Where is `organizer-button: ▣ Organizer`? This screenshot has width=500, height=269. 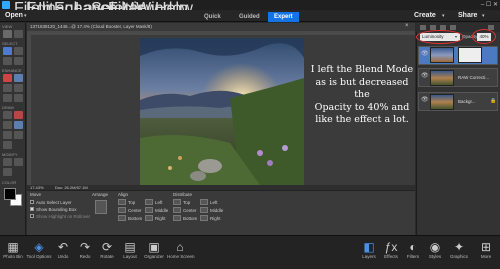
organizer-button: ▣ Organizer is located at coordinates (154, 249).